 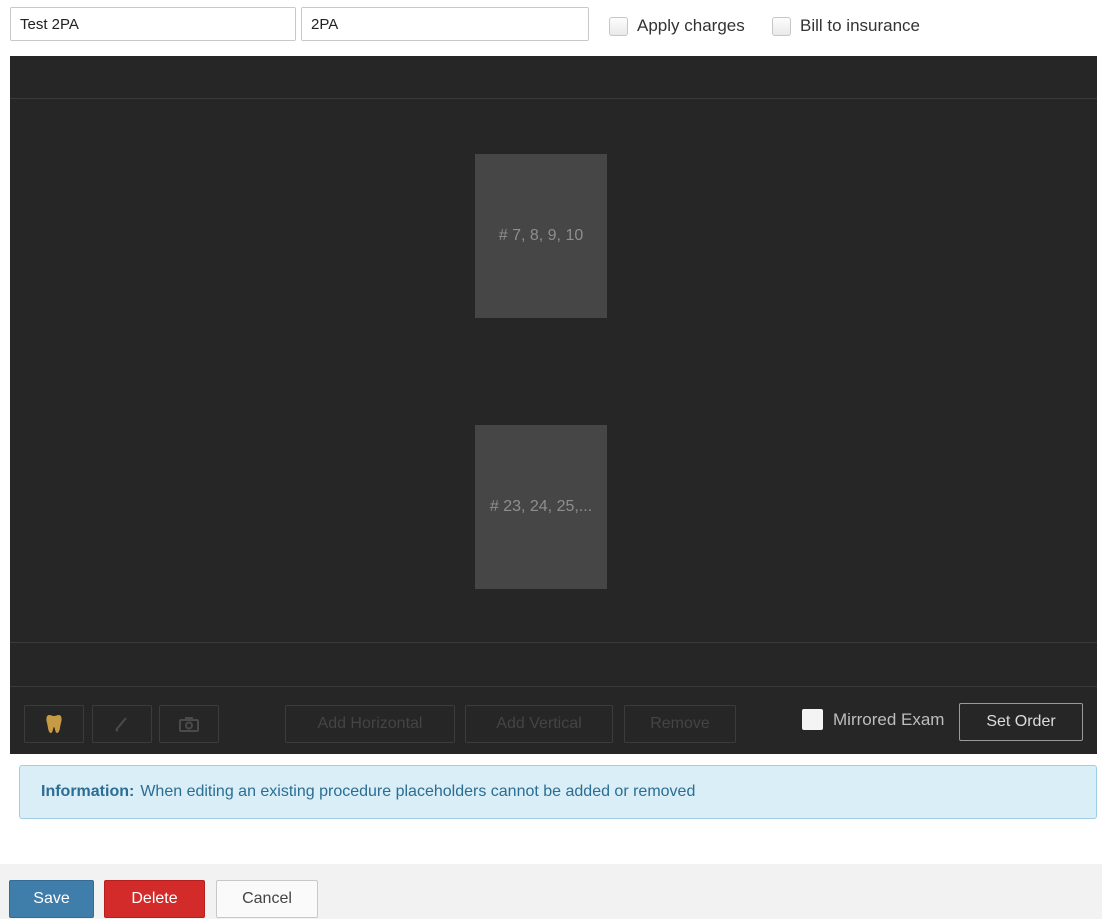 I want to click on procedure-code-input, so click(x=445, y=24).